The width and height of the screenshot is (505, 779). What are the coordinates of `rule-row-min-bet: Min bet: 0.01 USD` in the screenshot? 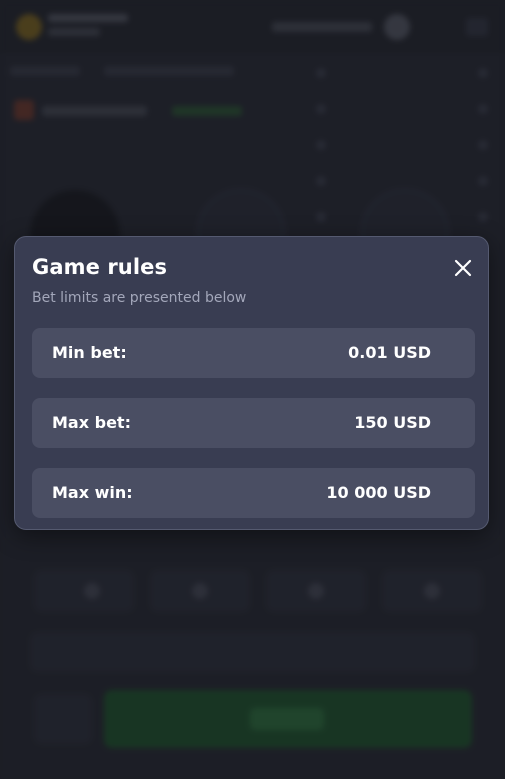 It's located at (253, 353).